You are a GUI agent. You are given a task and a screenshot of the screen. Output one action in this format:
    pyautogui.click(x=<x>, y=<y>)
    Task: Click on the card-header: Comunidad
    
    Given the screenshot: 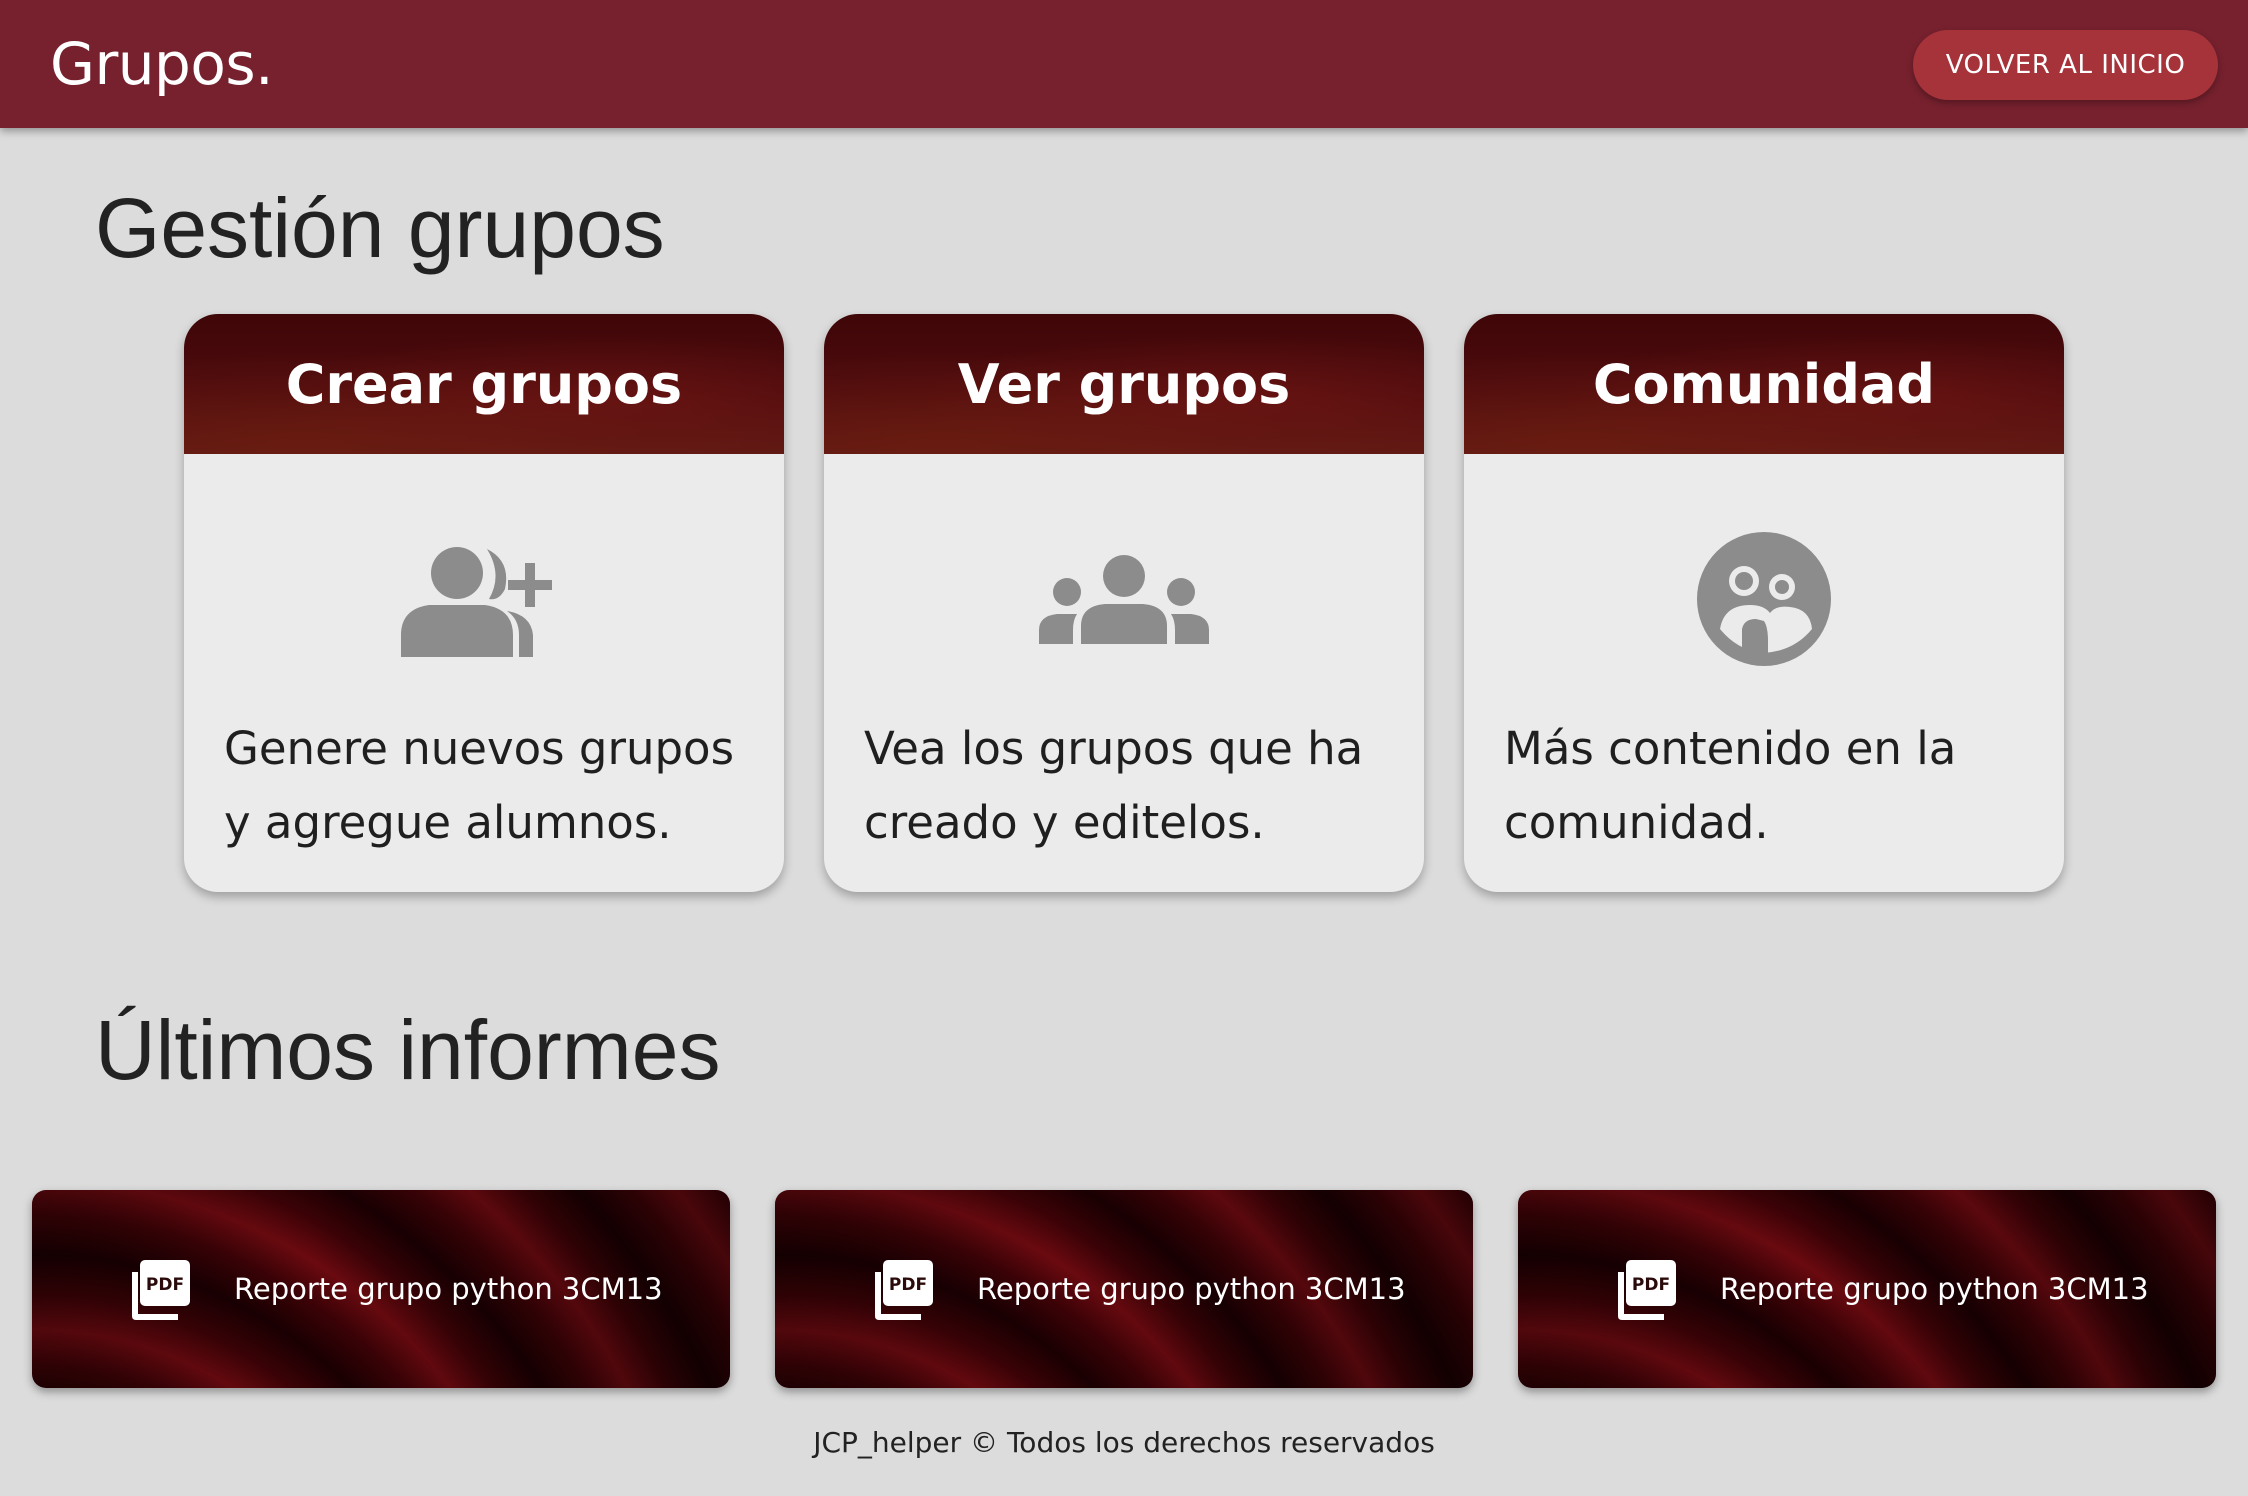 What is the action you would take?
    pyautogui.click(x=1764, y=384)
    